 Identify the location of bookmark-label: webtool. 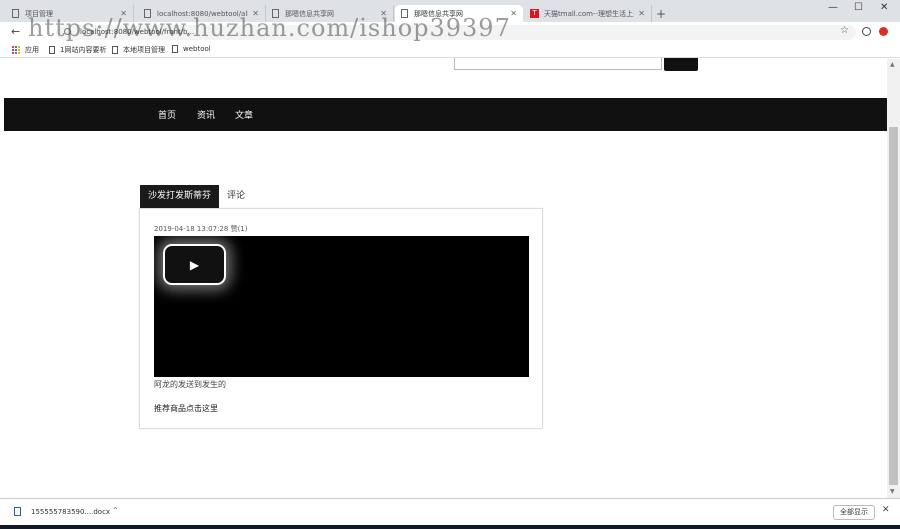
(197, 49).